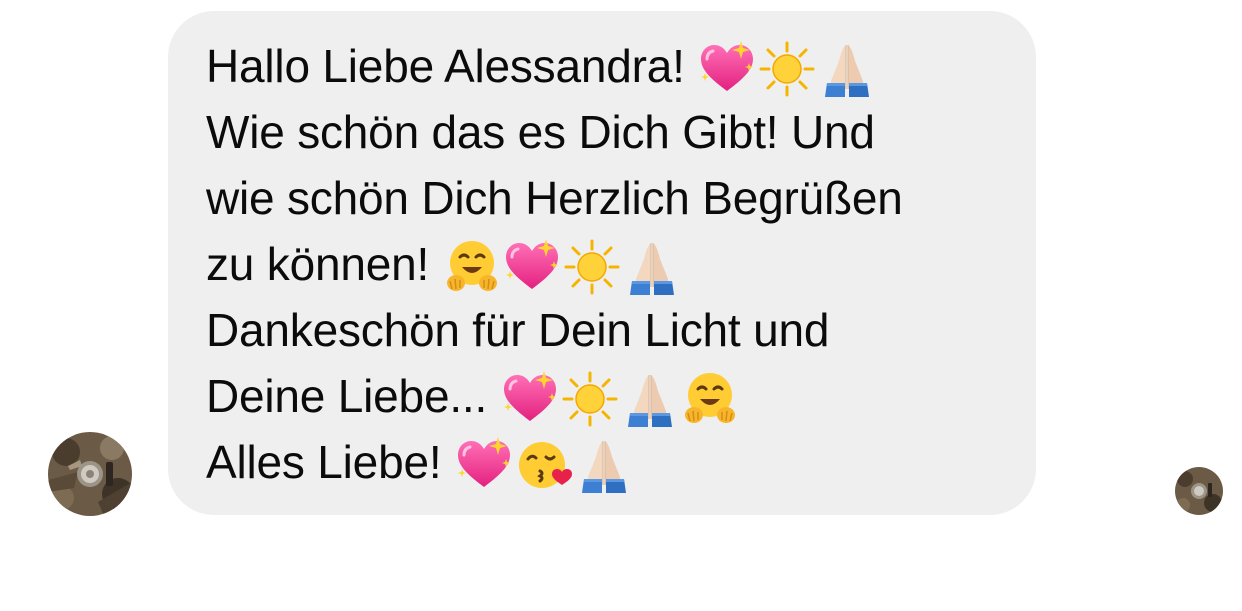 This screenshot has width=1242, height=611. I want to click on message-text: Wie schön das es Dich Gibt! Und, so click(540, 132).